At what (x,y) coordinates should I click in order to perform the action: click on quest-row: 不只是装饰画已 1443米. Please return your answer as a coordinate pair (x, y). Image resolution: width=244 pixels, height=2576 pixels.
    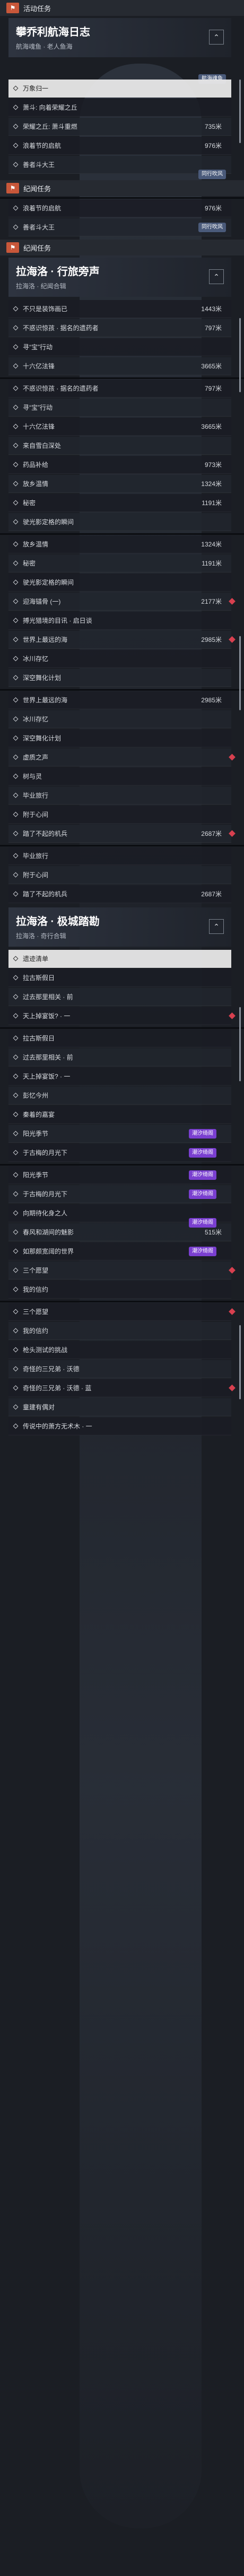
    Looking at the image, I should click on (120, 309).